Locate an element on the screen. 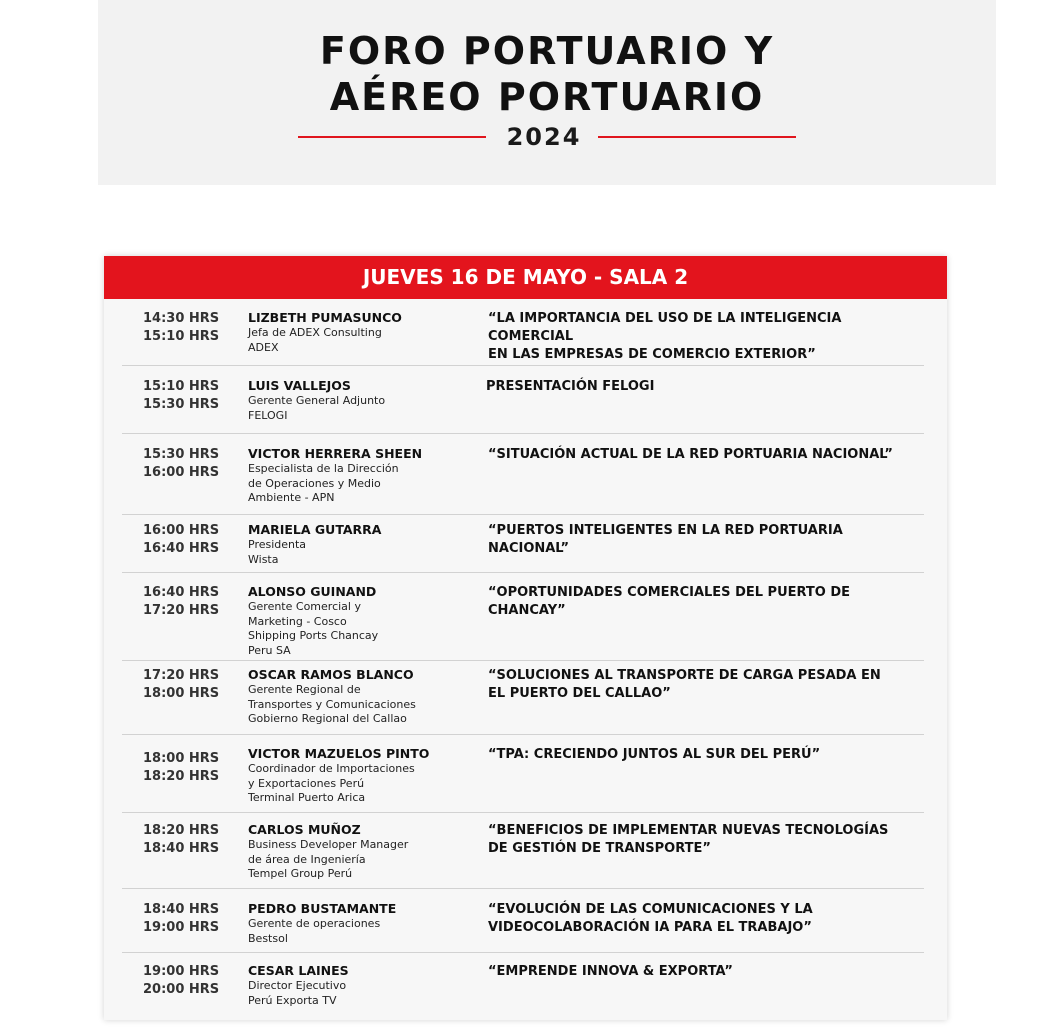  session-time: 14:30 HRS 15:10 HRS is located at coordinates (181, 328).